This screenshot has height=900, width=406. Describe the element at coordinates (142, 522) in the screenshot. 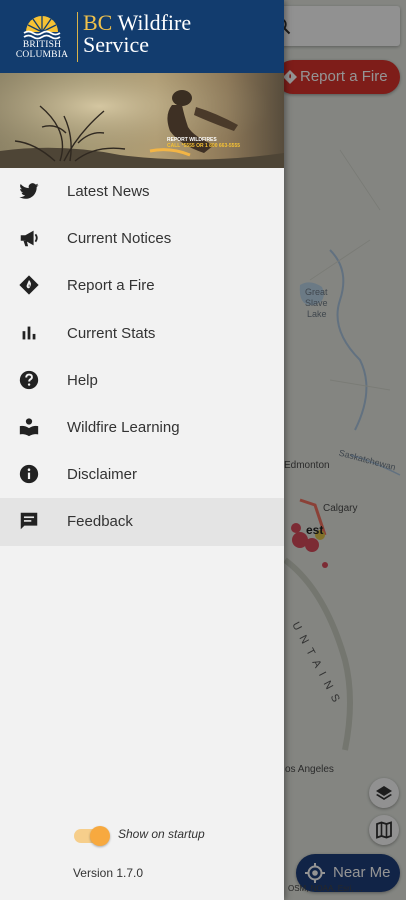

I see `menu-item-feedback: Feedback` at that location.